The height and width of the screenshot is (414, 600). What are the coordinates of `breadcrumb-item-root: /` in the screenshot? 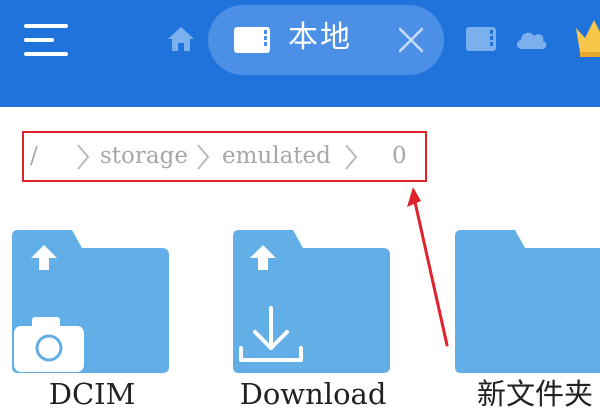 It's located at (34, 156).